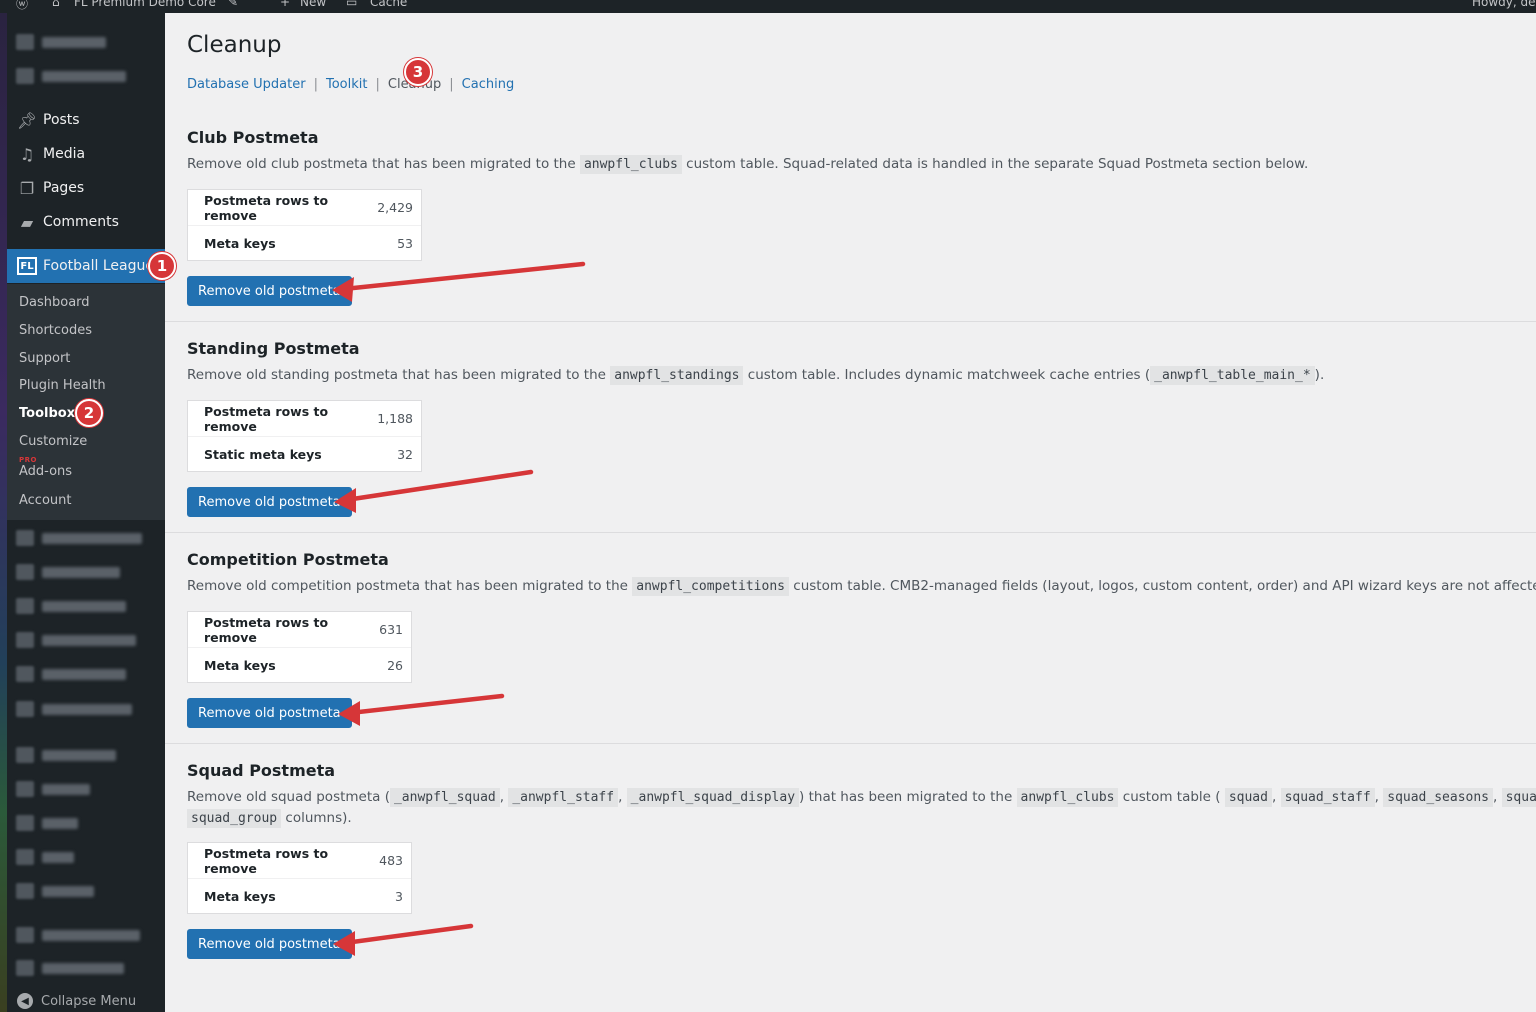  I want to click on stats-value: 483, so click(391, 860).